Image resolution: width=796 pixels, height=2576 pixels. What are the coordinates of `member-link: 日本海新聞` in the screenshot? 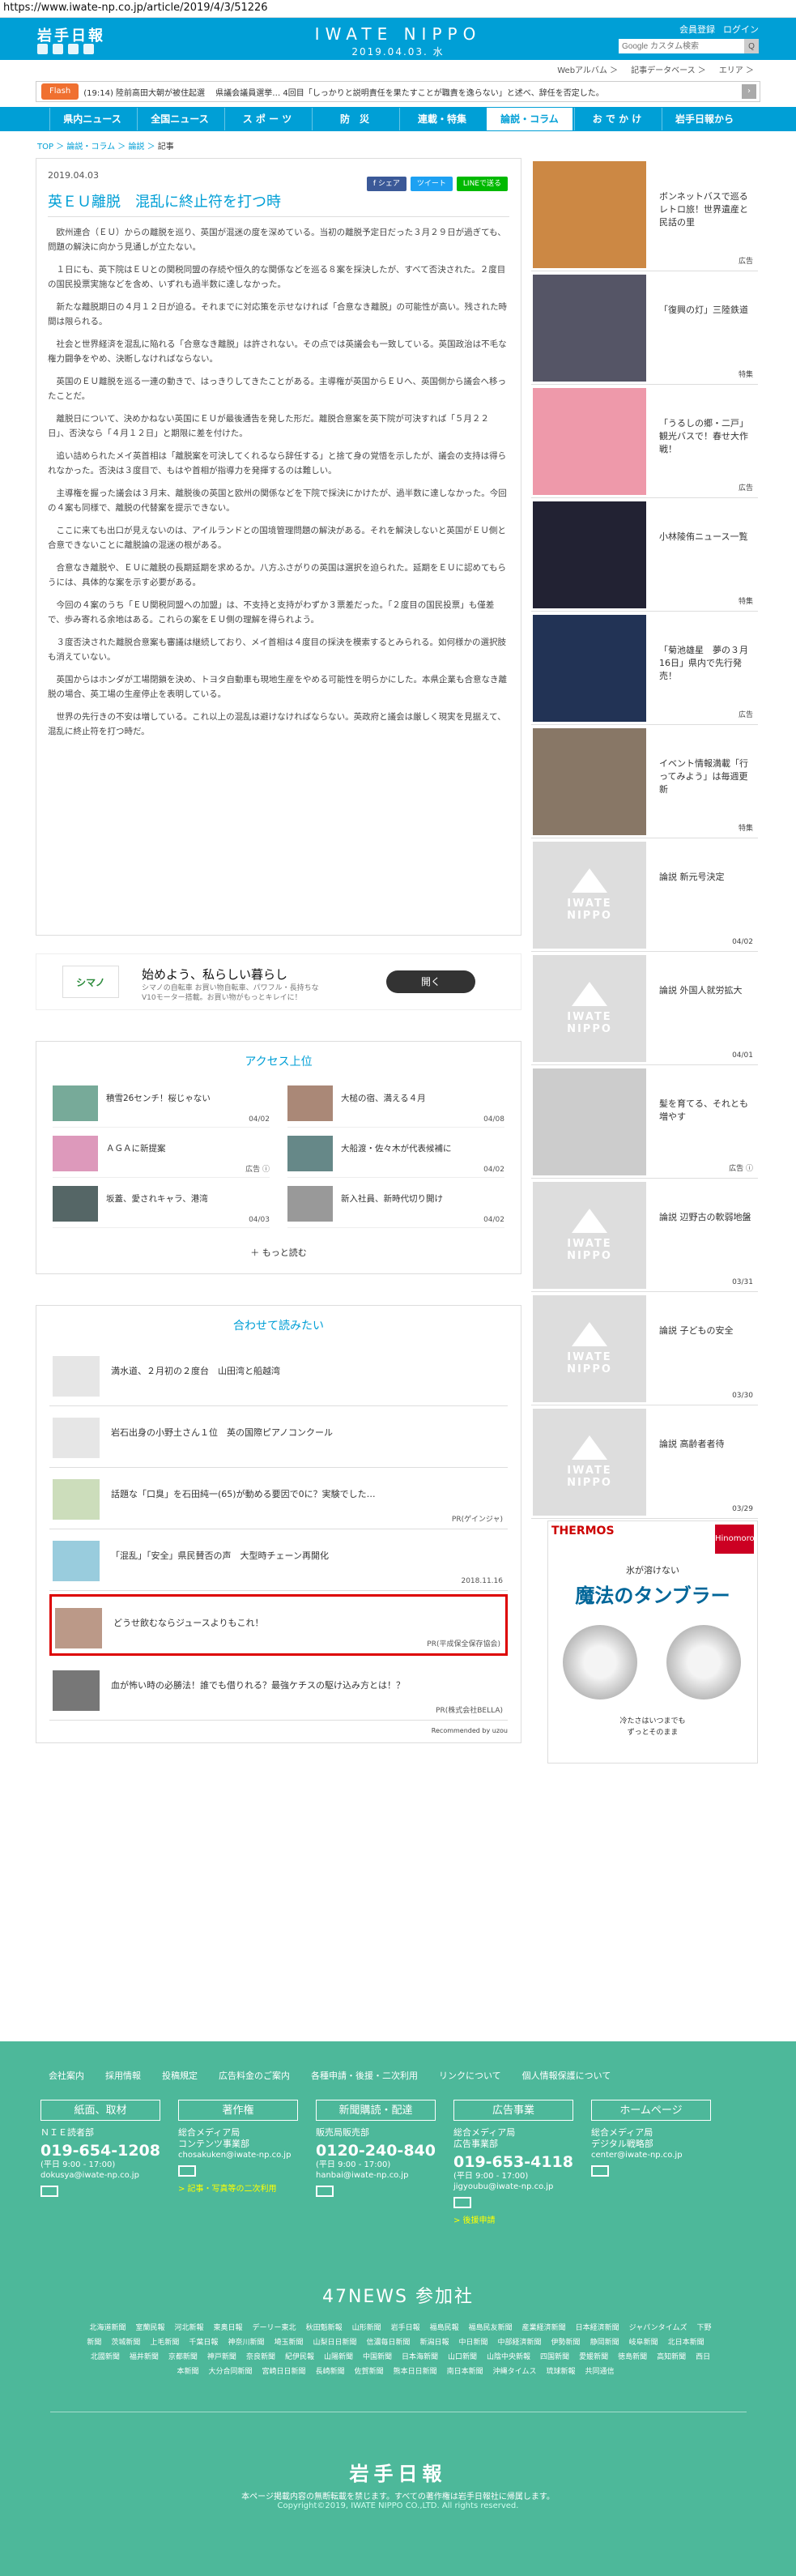 It's located at (420, 2357).